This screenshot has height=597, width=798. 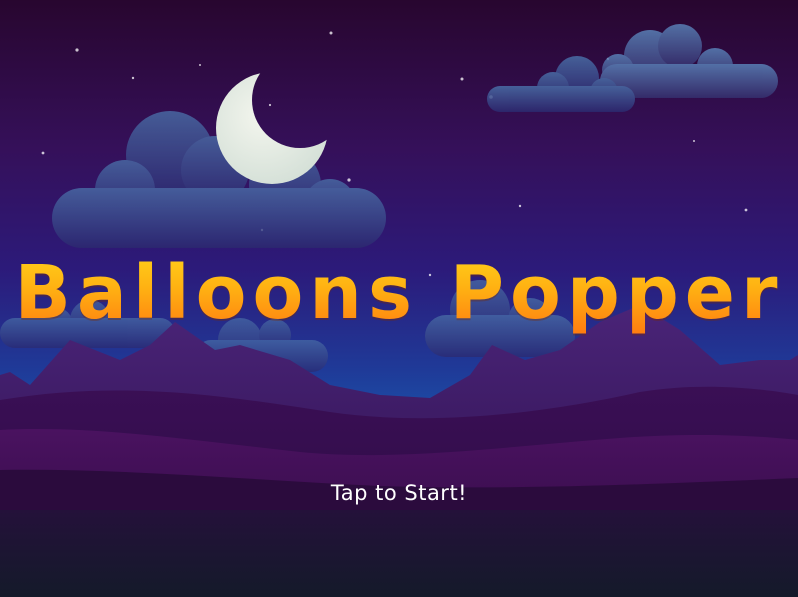 What do you see at coordinates (399, 493) in the screenshot?
I see `tap-to-start-button: Tap to Start!` at bounding box center [399, 493].